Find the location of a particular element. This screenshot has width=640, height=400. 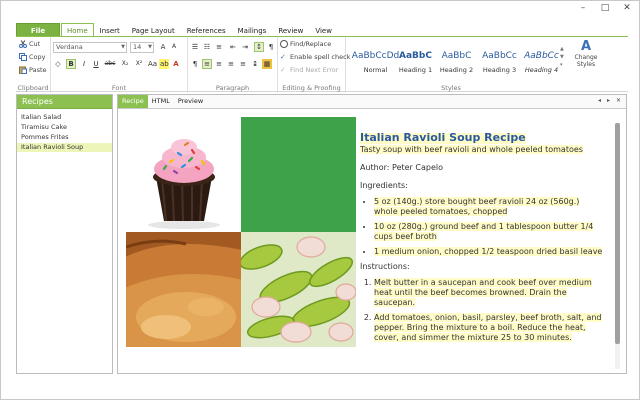

font-size-value: 14 is located at coordinates (137, 47).